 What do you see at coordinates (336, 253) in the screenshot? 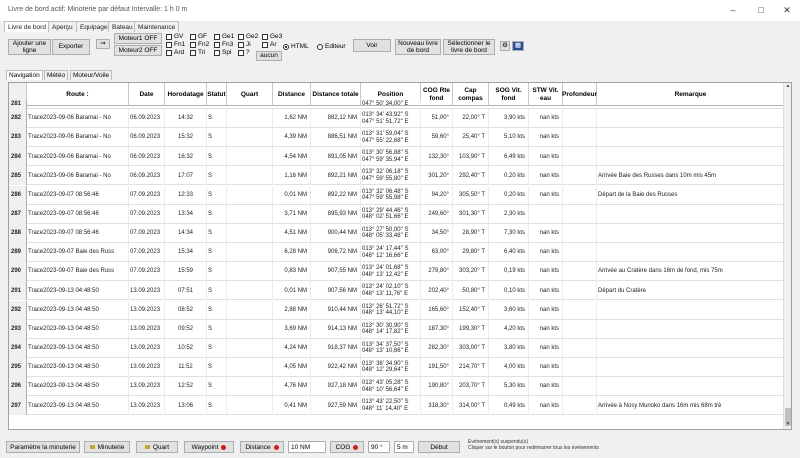
I see `cell-total-distance: 906,72 NM` at bounding box center [336, 253].